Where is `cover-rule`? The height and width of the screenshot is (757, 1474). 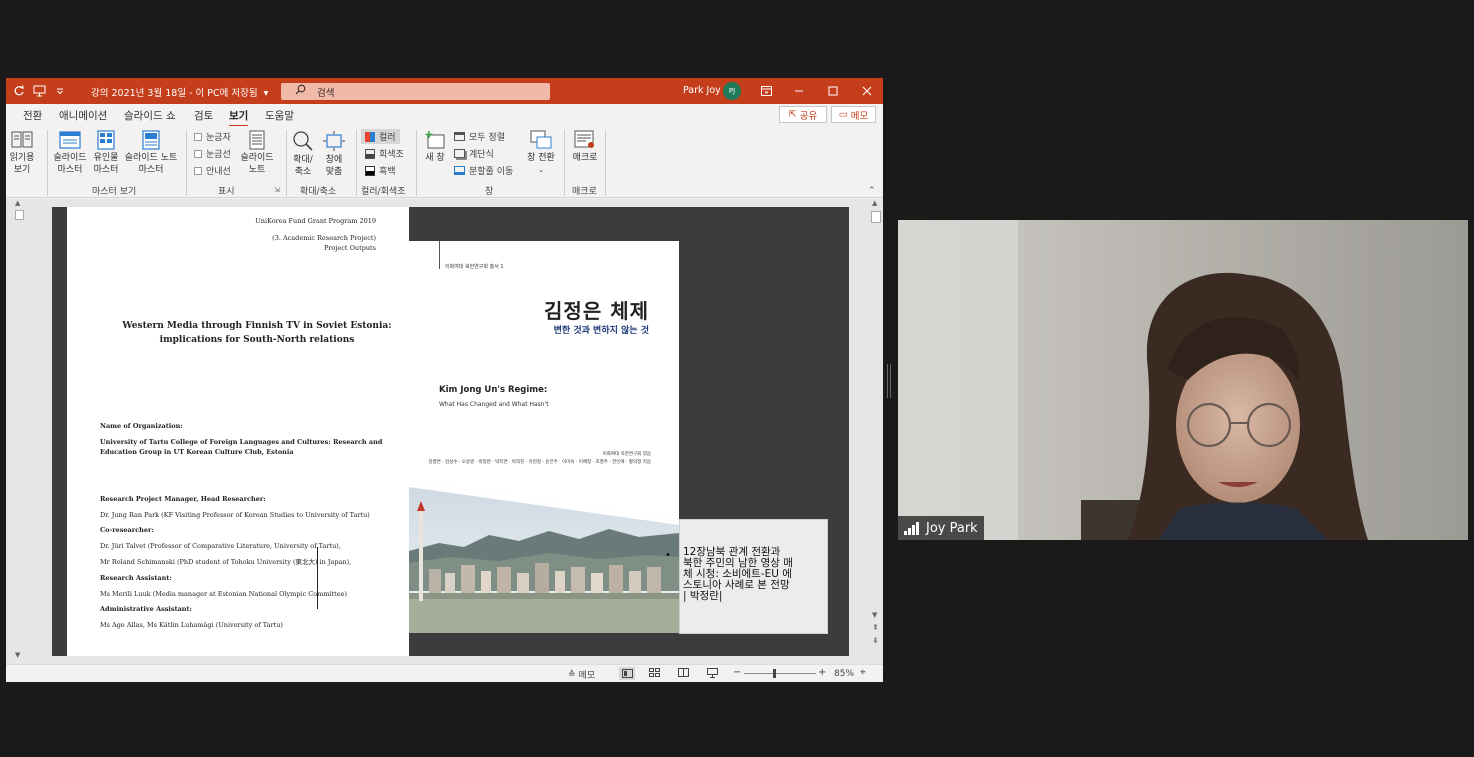
cover-rule is located at coordinates (439, 255).